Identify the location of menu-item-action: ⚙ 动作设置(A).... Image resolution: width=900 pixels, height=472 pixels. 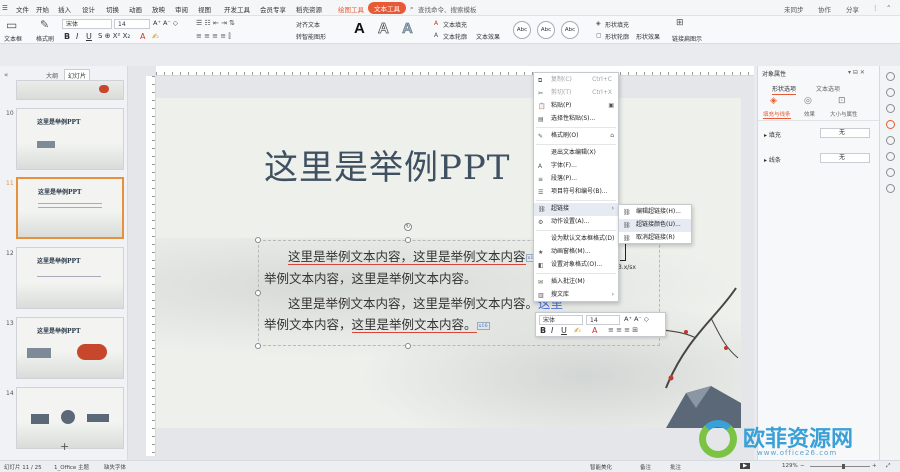
(576, 222).